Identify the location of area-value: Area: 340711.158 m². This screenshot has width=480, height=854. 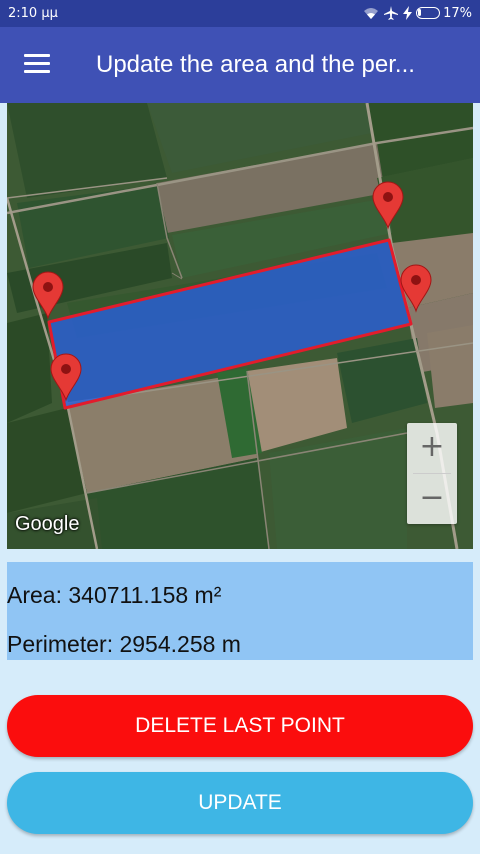
(114, 595).